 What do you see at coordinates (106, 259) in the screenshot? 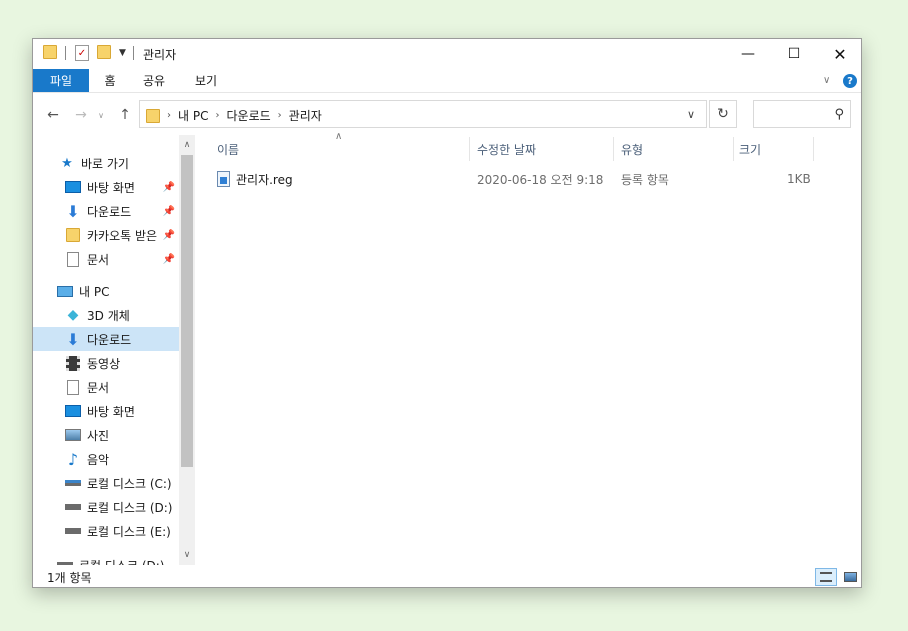
I see `nav-quick-documents: 문서 📌` at bounding box center [106, 259].